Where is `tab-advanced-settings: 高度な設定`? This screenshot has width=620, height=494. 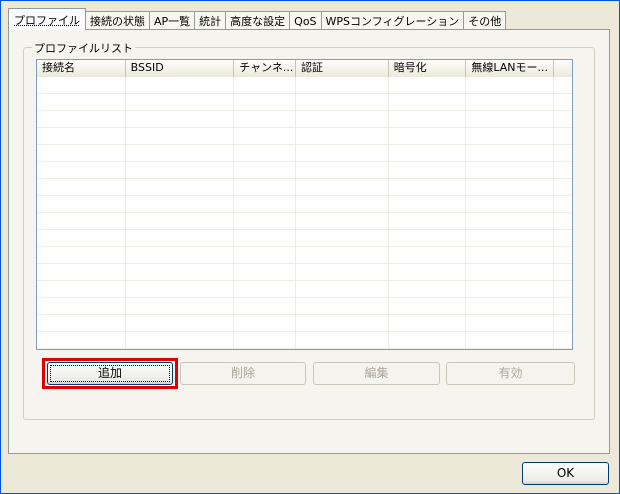 tab-advanced-settings: 高度な設定 is located at coordinates (258, 20).